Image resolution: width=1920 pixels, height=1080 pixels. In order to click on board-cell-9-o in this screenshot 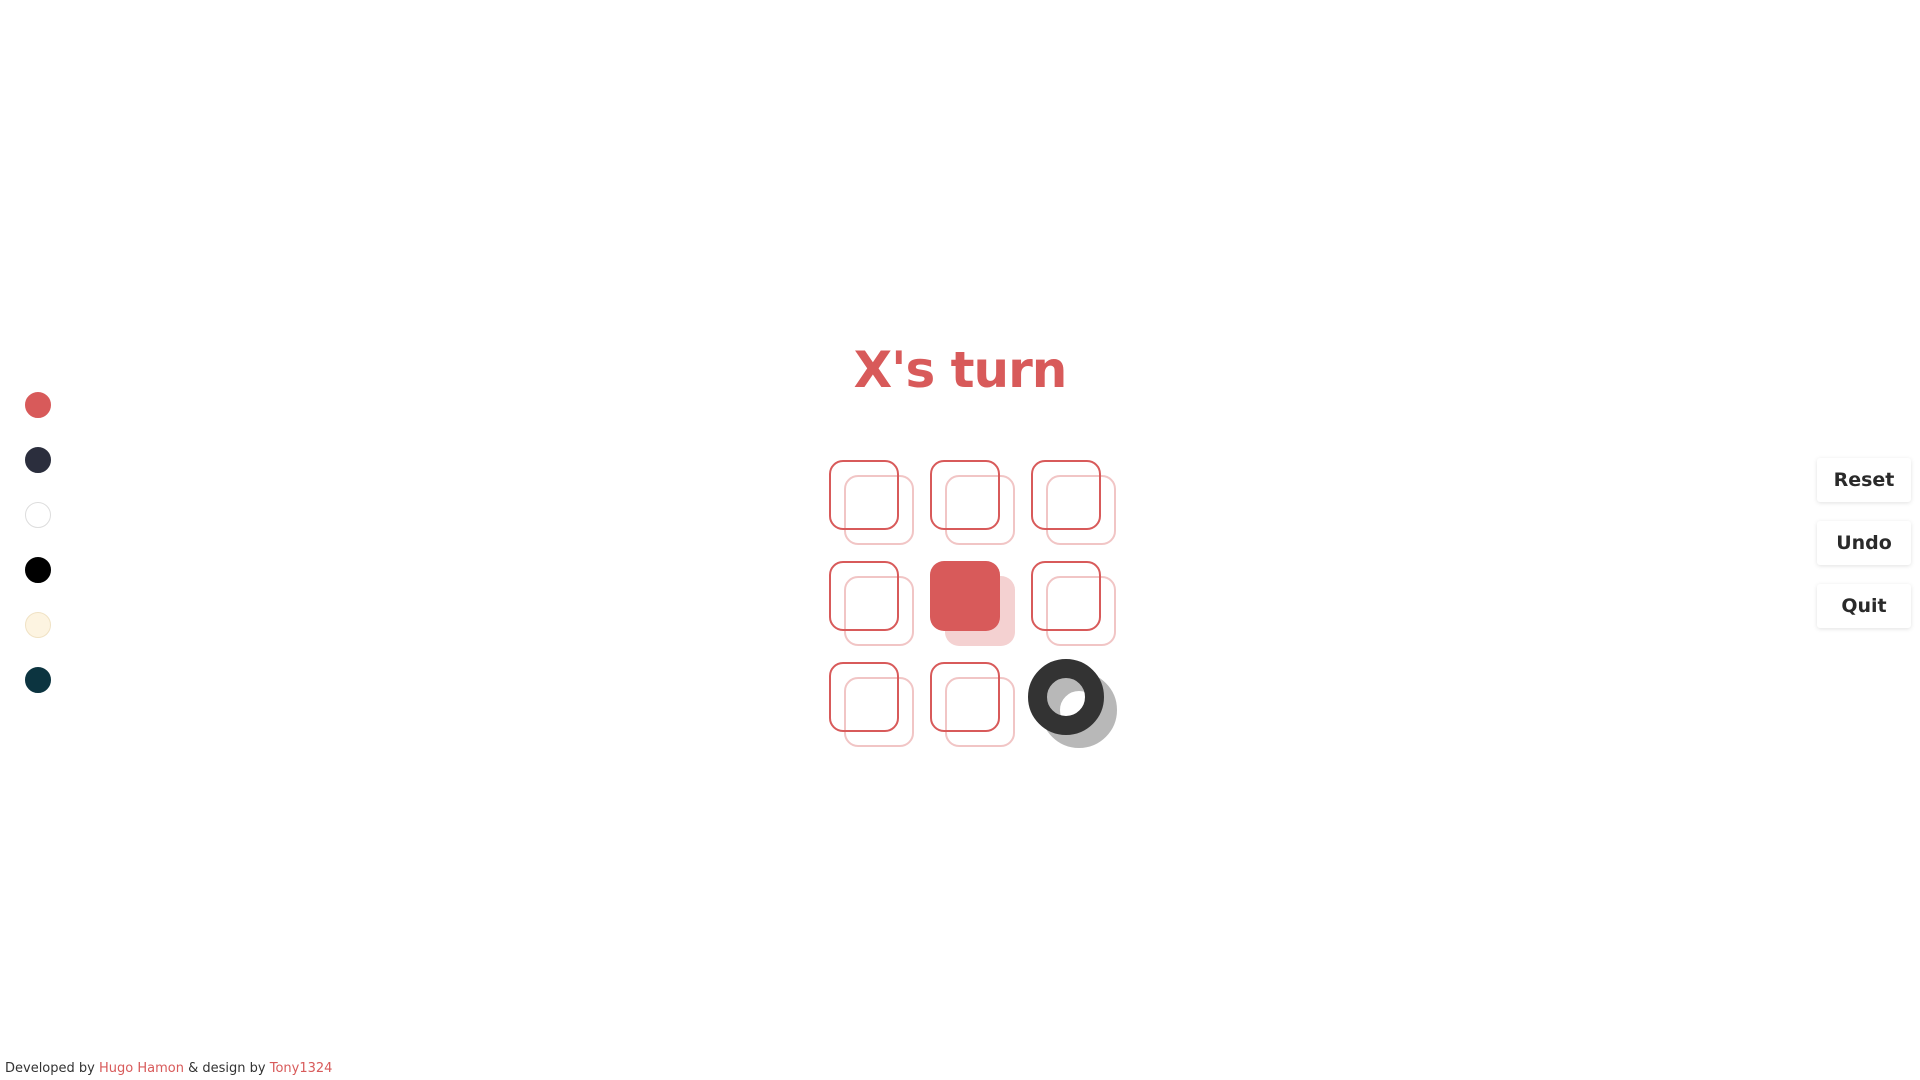, I will do `click(1072, 703)`.